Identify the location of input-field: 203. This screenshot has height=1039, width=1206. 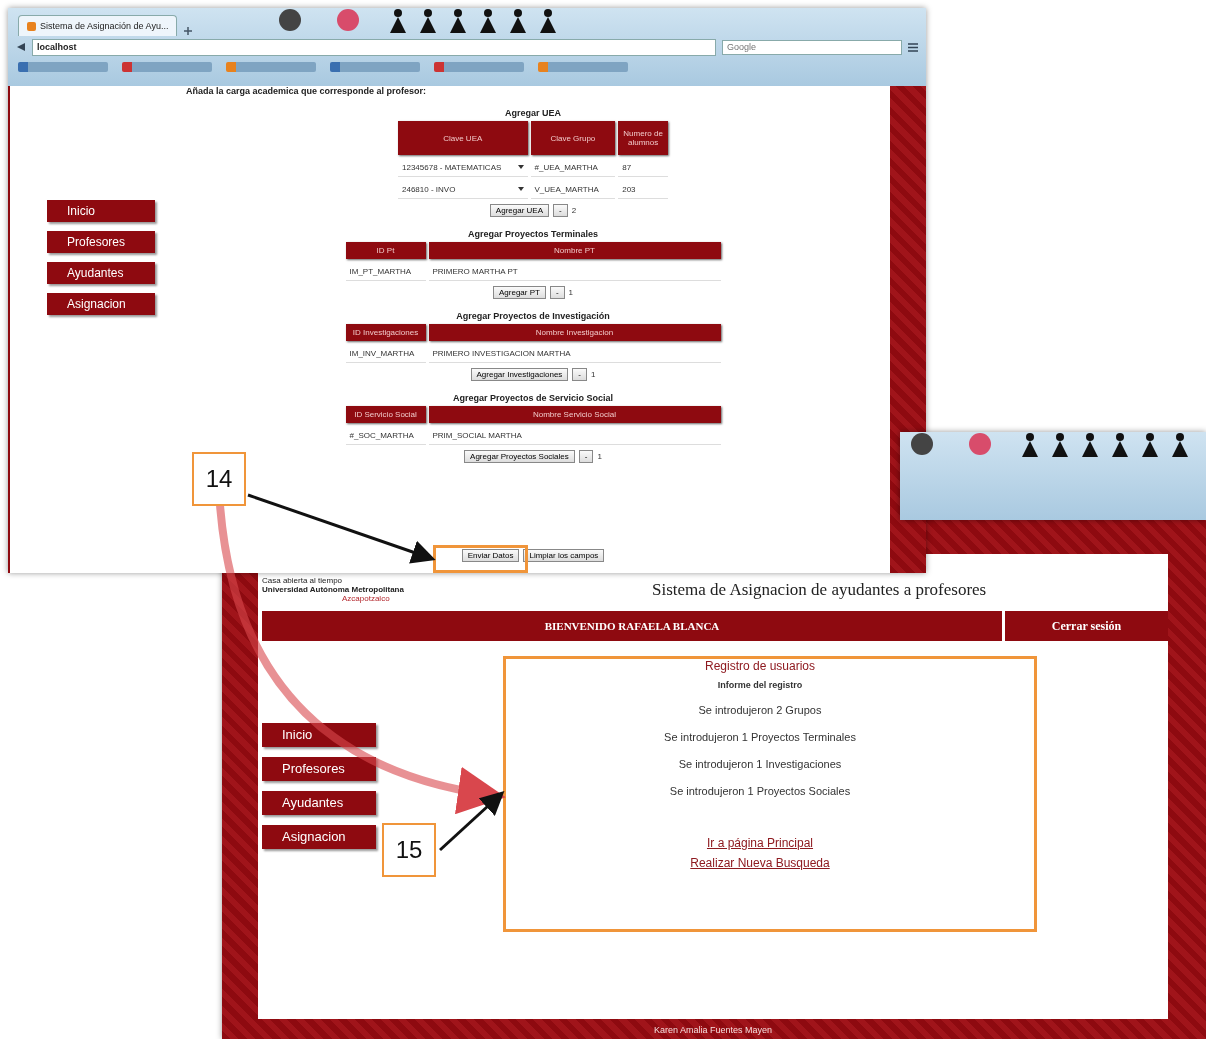
(643, 189).